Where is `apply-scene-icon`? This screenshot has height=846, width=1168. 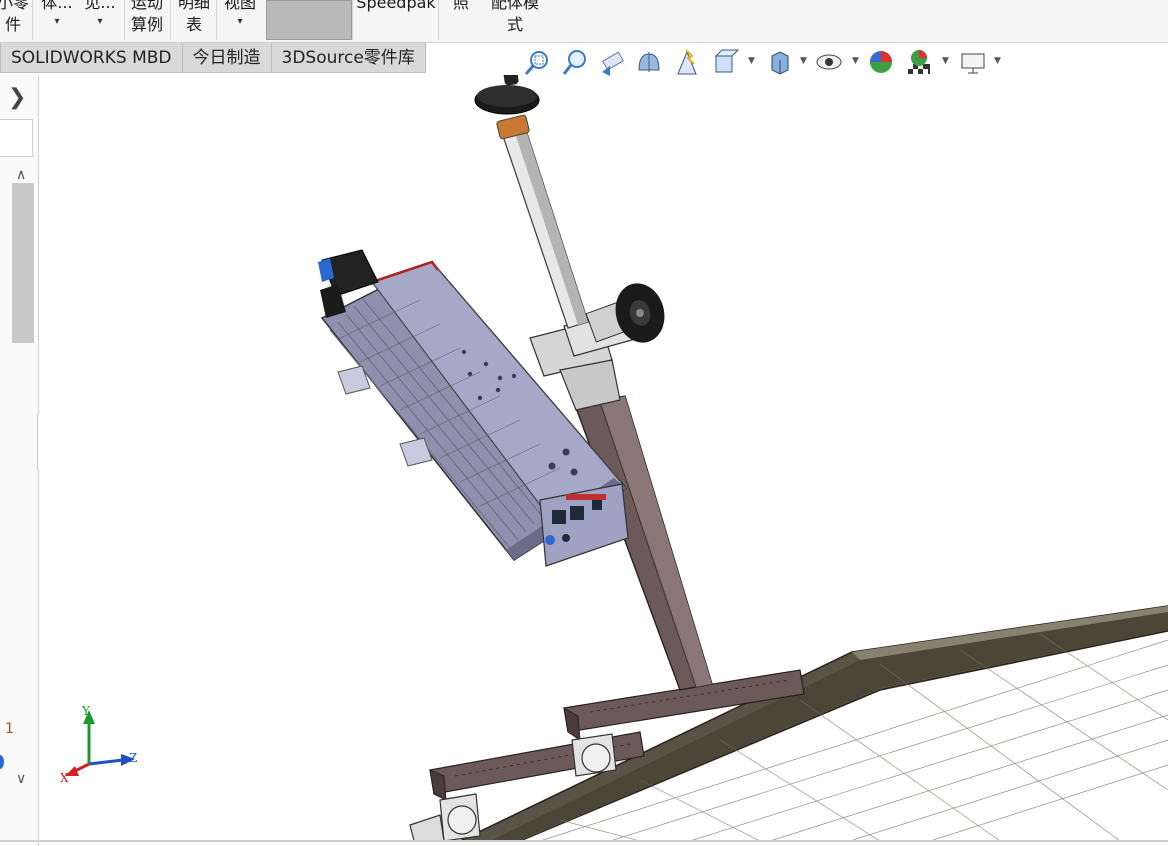 apply-scene-icon is located at coordinates (919, 62).